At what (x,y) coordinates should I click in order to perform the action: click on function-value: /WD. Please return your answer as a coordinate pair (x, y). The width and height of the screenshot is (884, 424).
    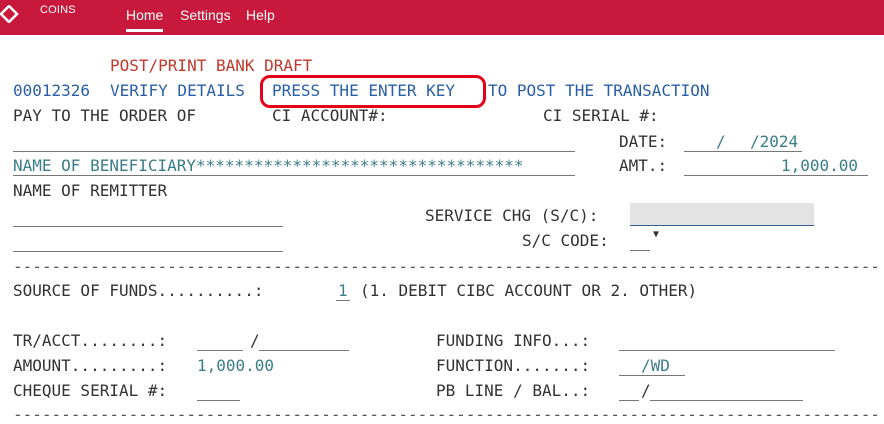
    Looking at the image, I should click on (655, 365).